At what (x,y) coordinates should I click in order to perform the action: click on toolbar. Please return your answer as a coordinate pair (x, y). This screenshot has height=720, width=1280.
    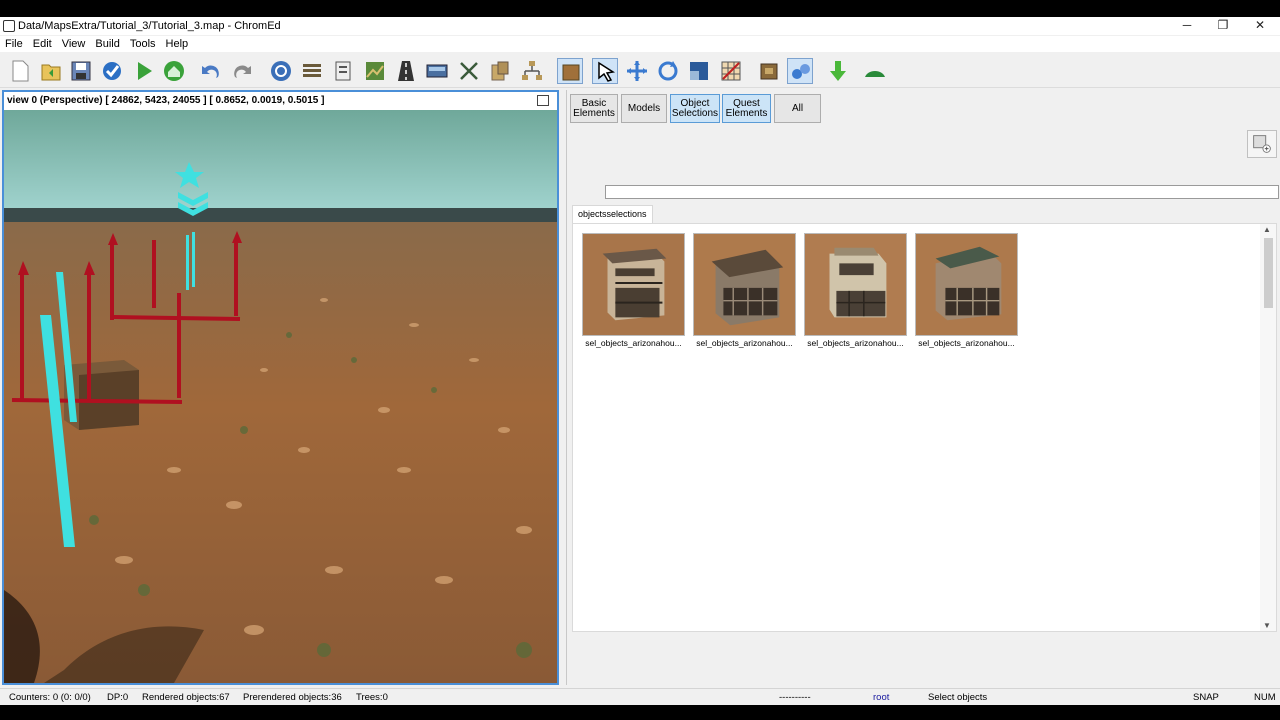
    Looking at the image, I should click on (640, 71).